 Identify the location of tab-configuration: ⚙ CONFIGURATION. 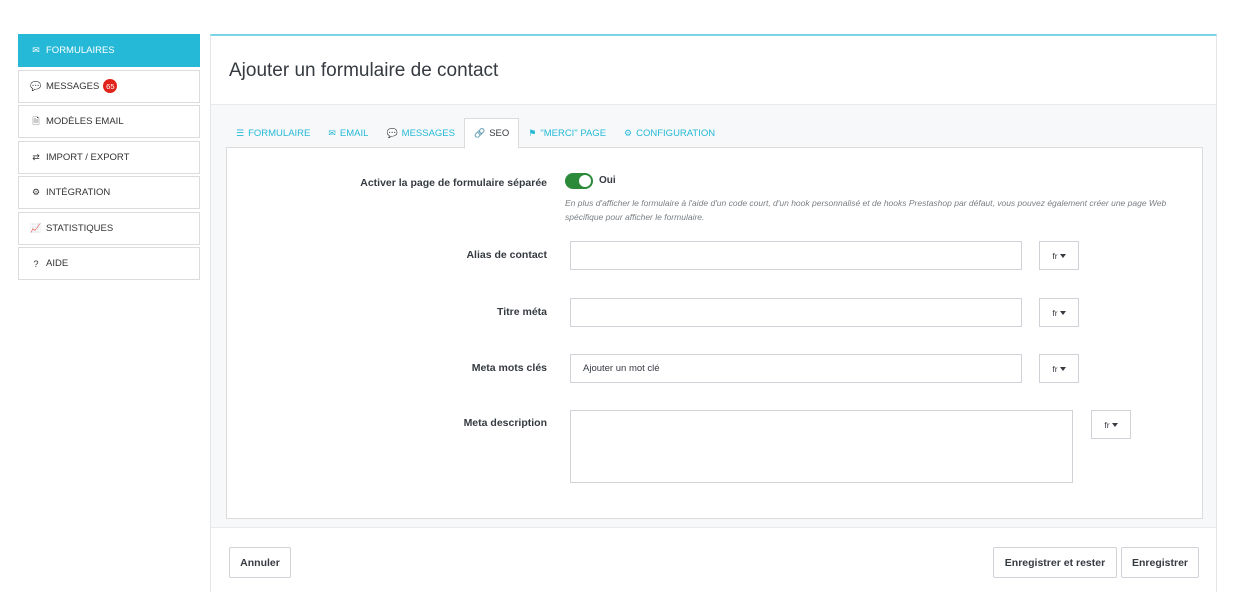
(669, 133).